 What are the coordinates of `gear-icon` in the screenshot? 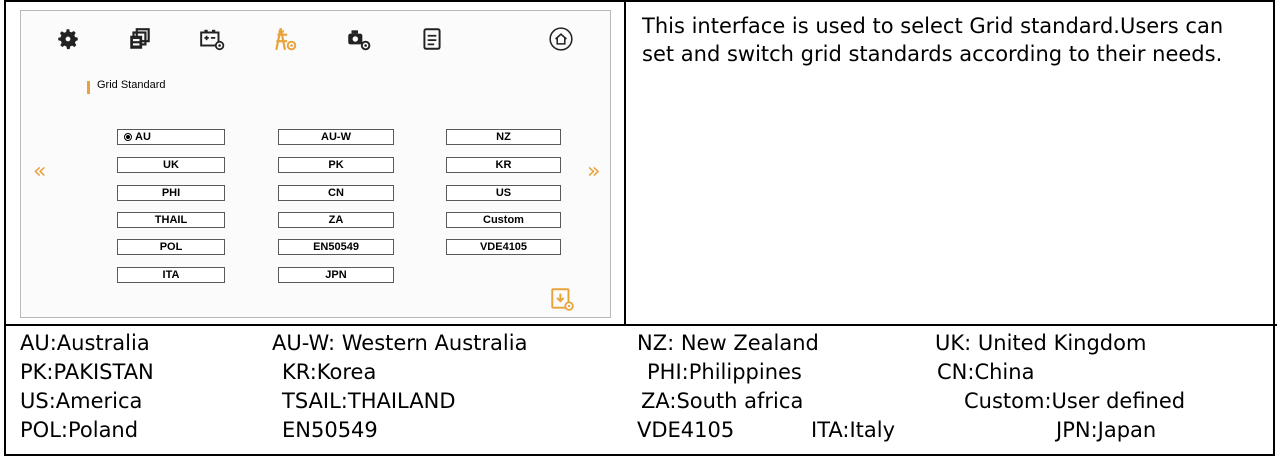 It's located at (68, 39).